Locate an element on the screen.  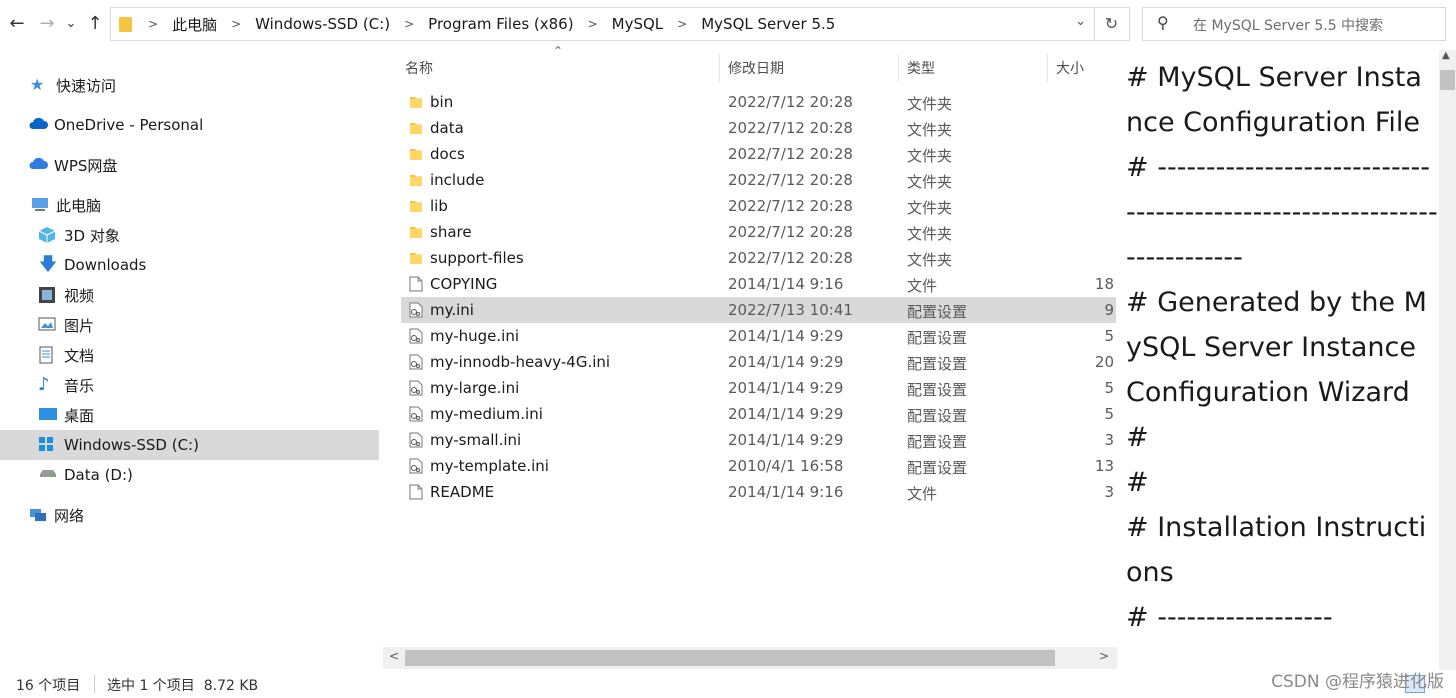
settings-file-icon is located at coordinates (416, 440).